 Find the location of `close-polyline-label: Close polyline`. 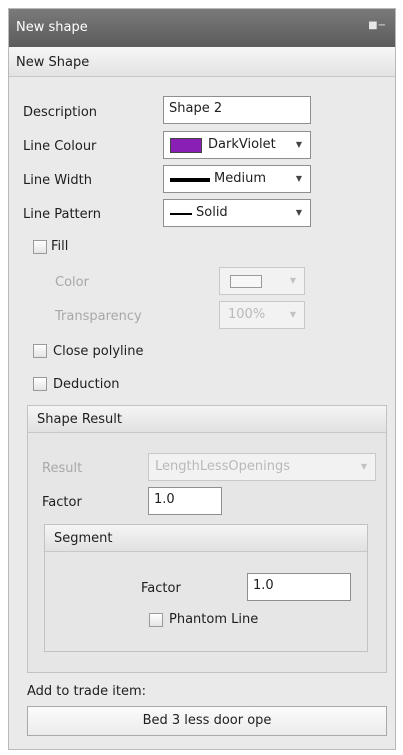

close-polyline-label: Close polyline is located at coordinates (98, 351).